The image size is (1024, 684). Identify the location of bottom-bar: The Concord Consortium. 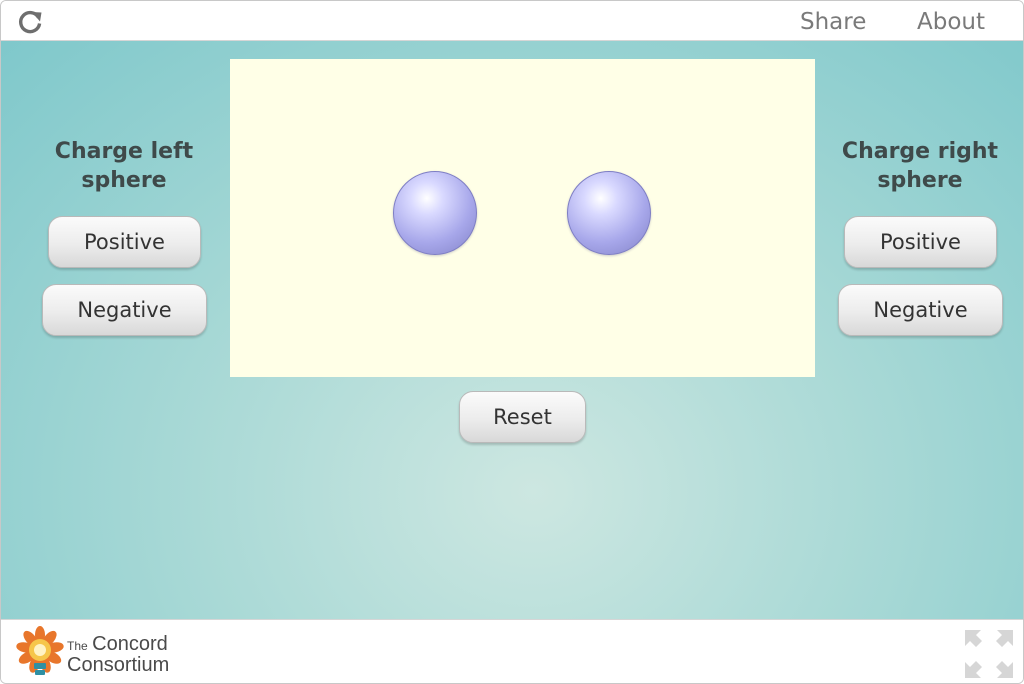
(512, 651).